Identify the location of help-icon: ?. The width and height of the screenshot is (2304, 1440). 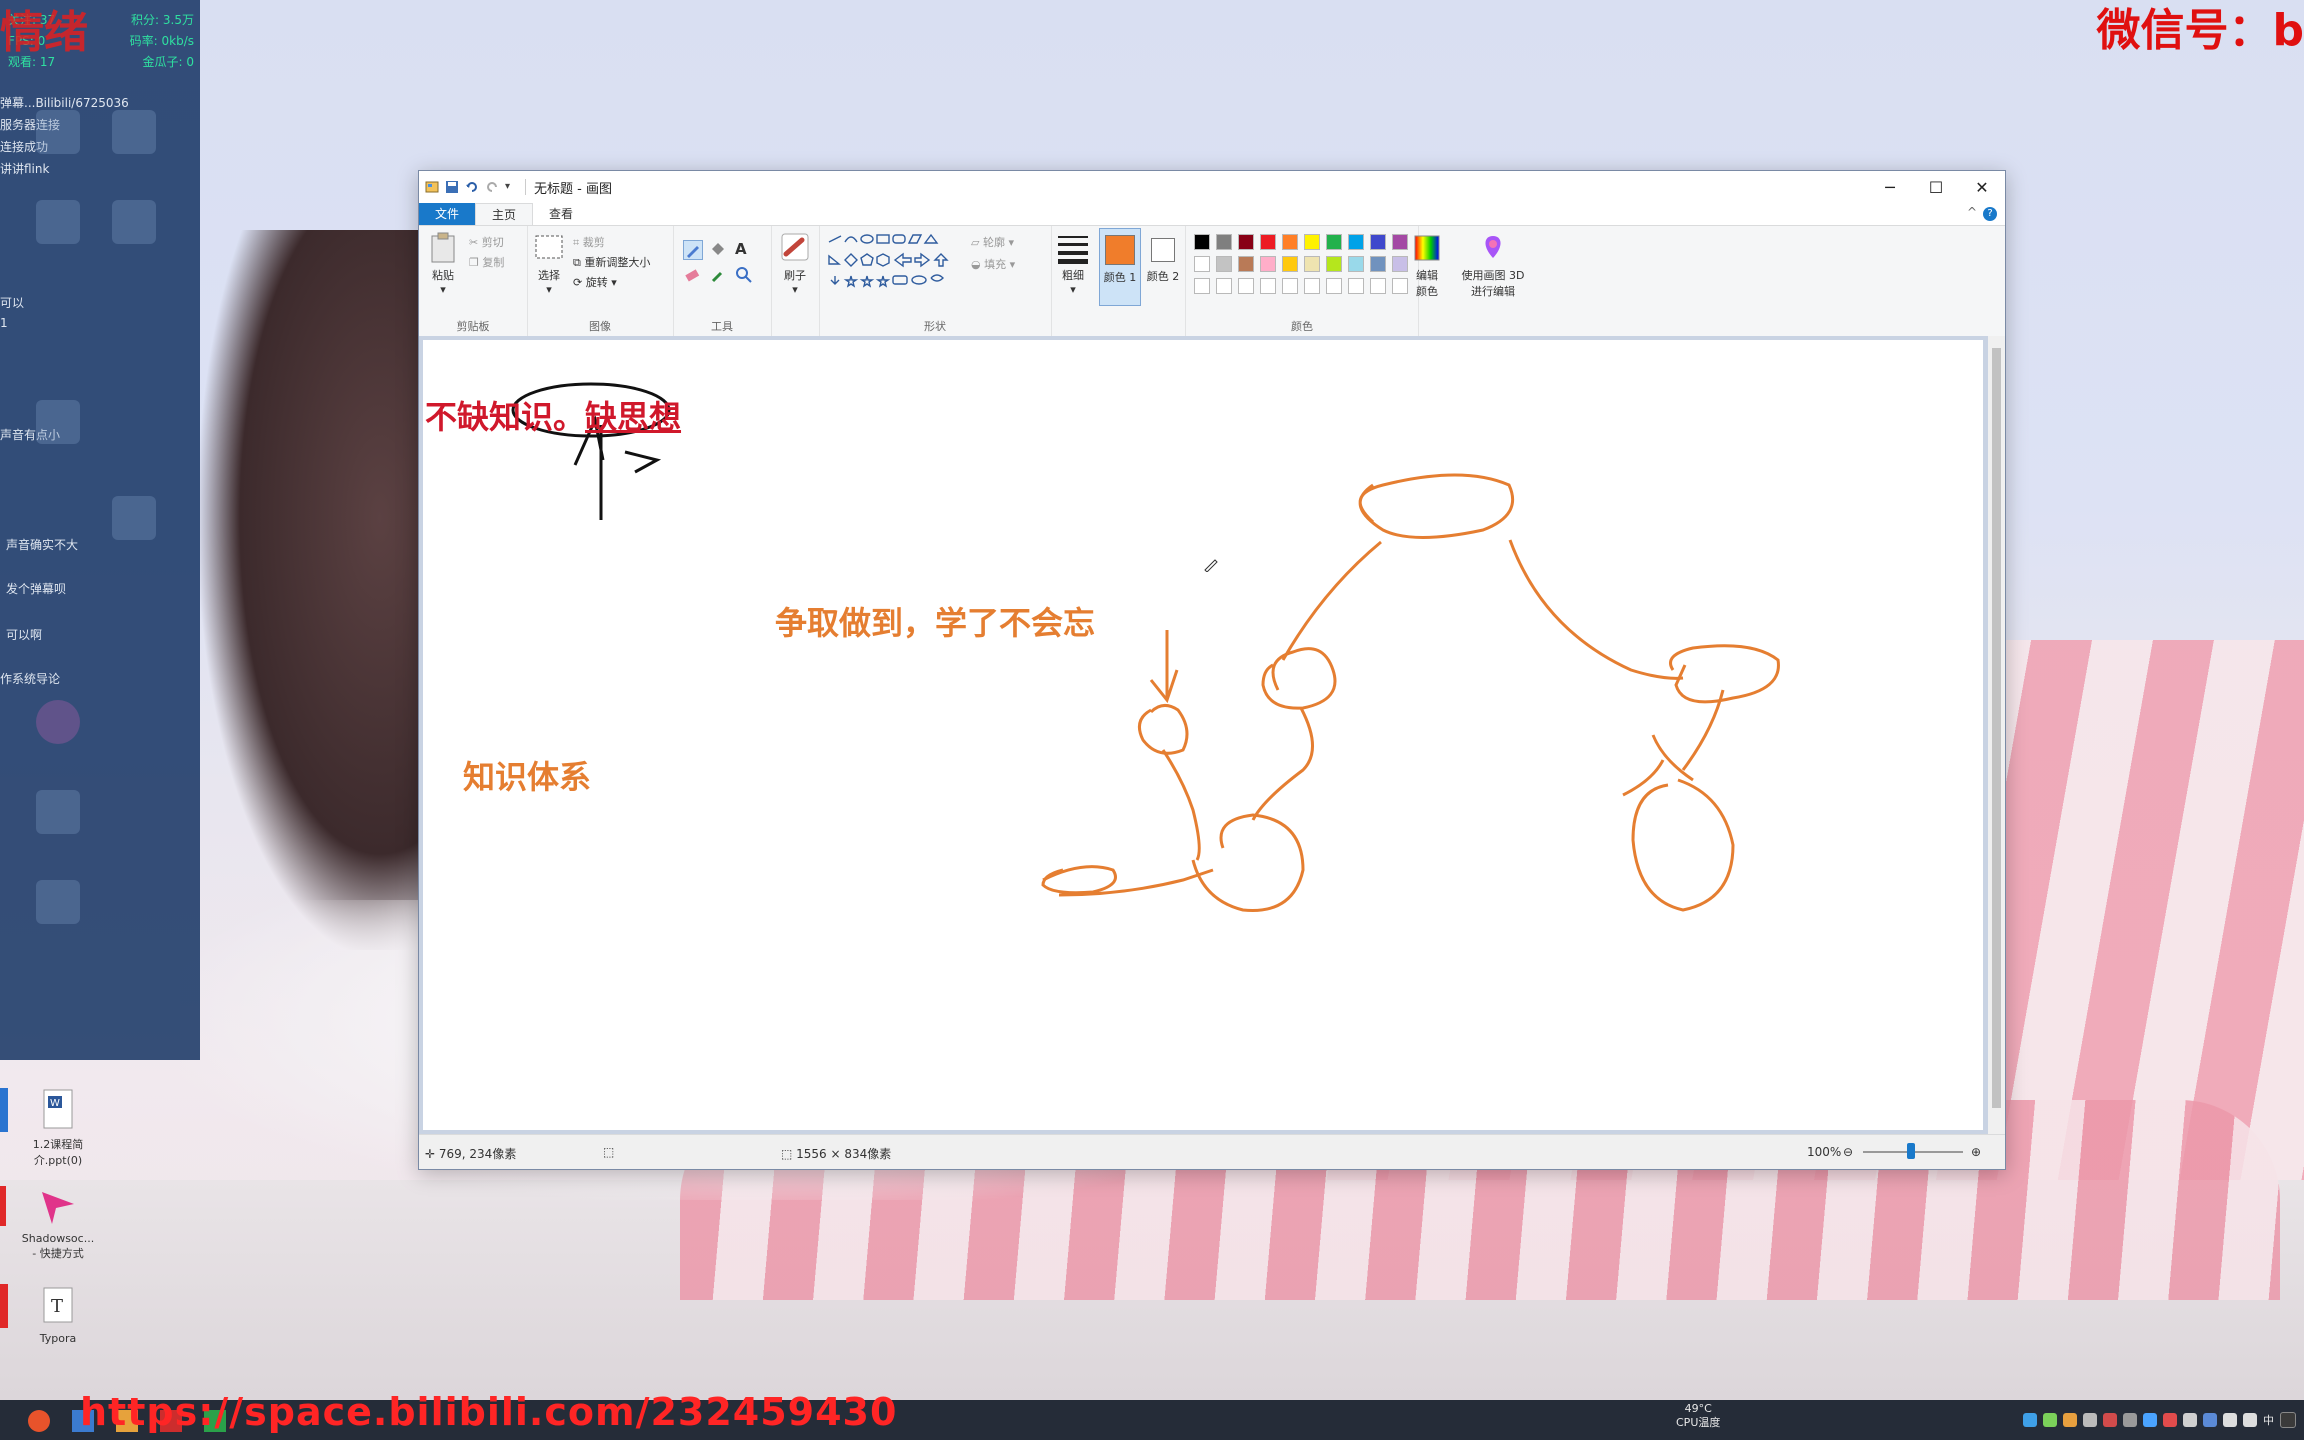
(1990, 214).